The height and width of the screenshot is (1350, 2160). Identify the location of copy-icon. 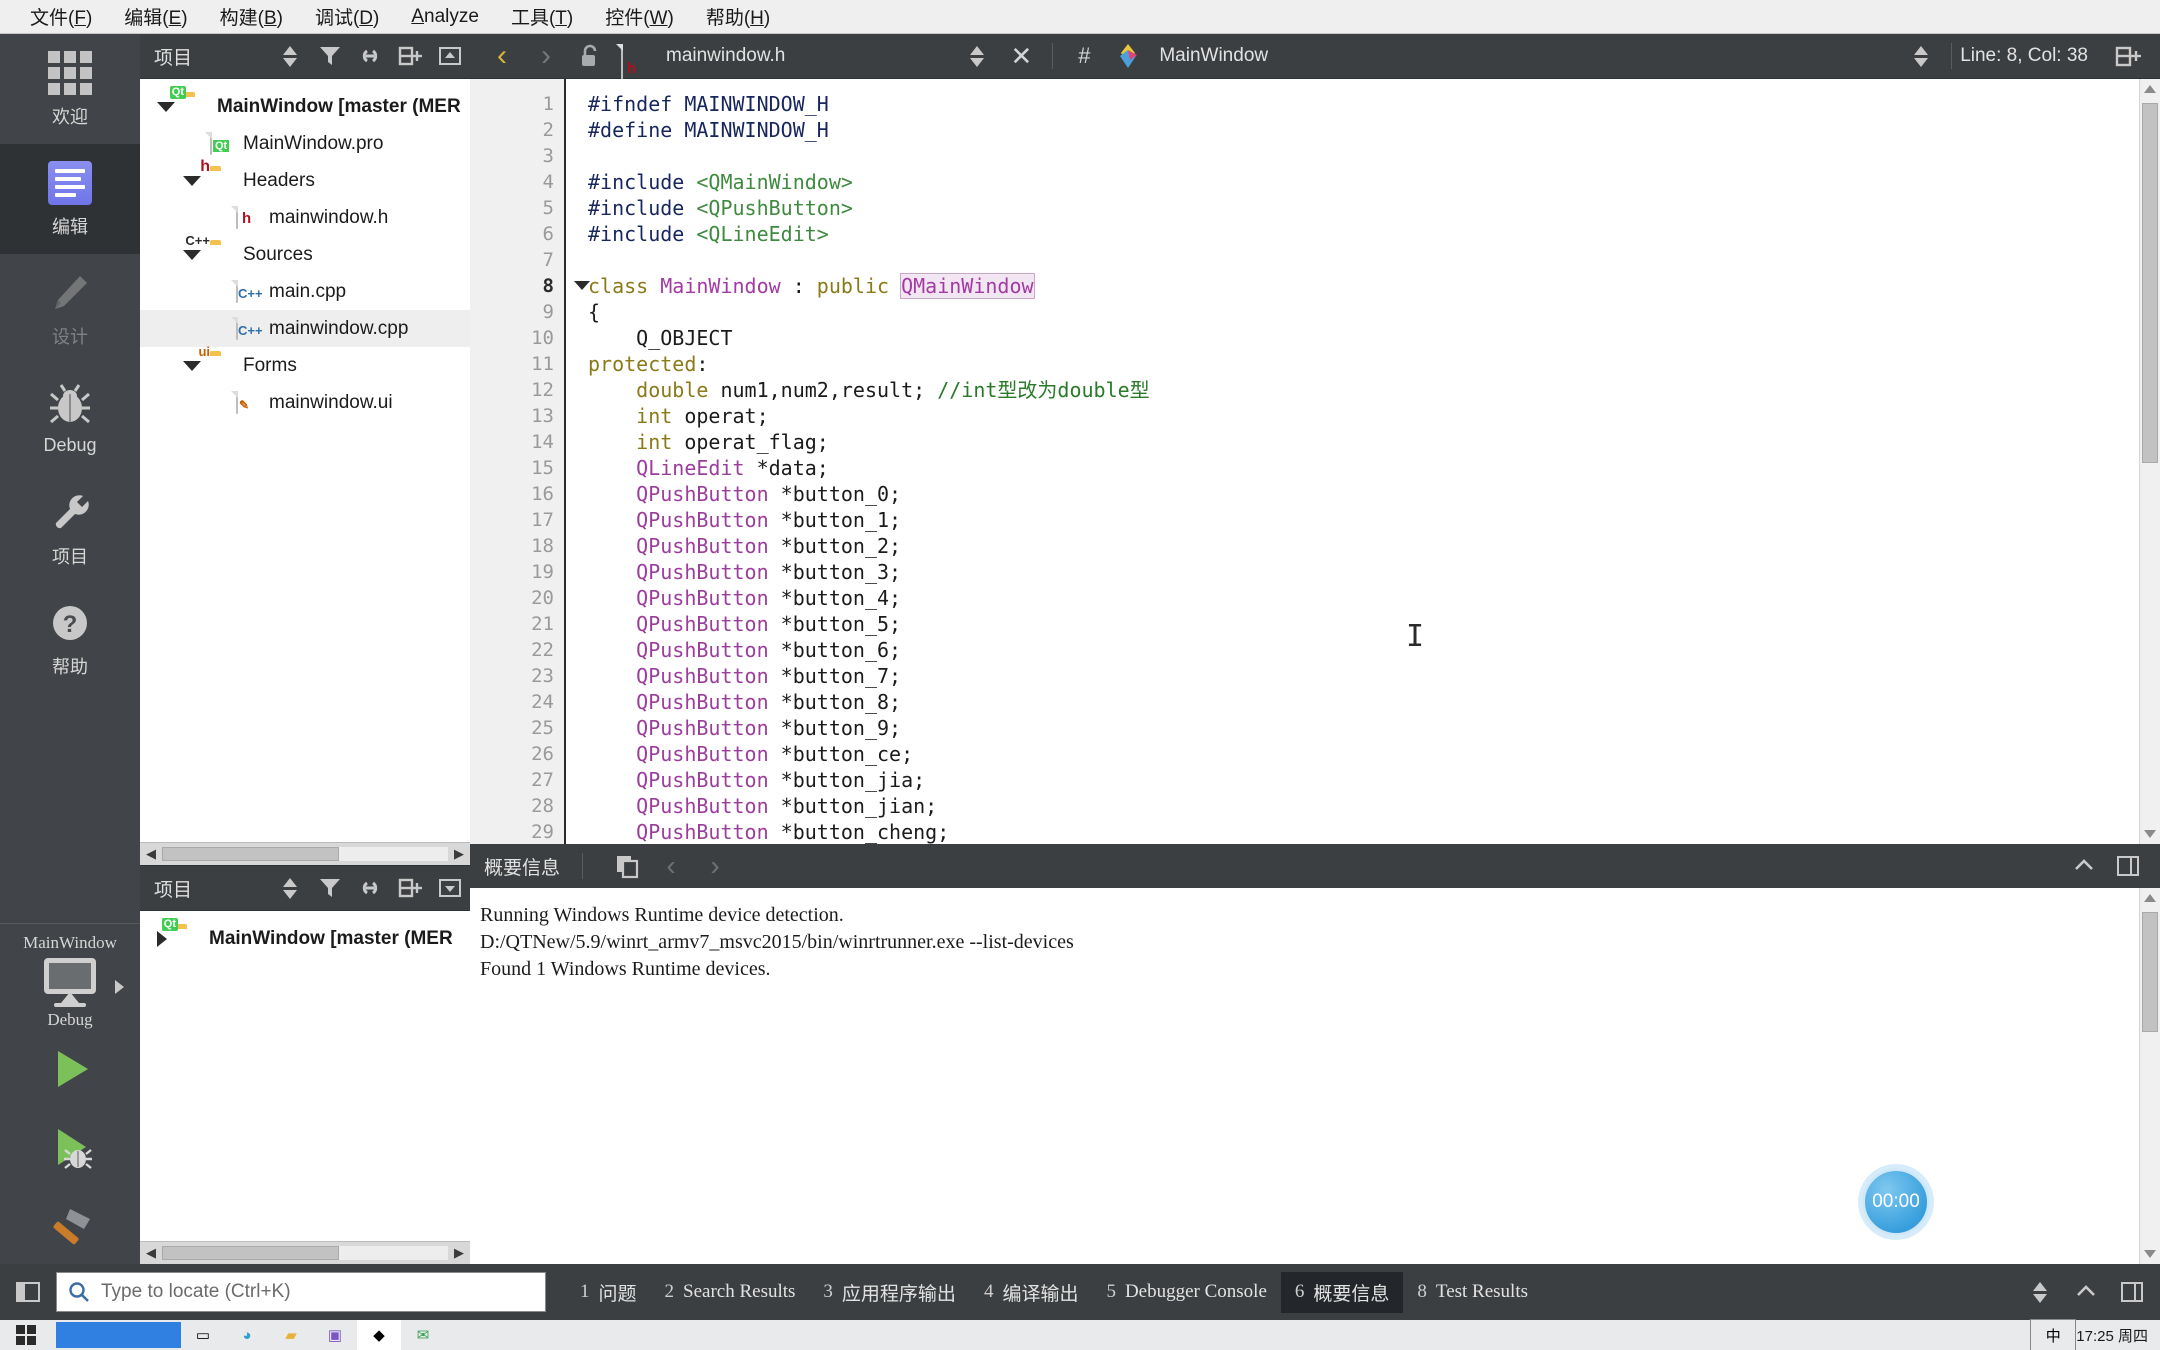
(627, 866).